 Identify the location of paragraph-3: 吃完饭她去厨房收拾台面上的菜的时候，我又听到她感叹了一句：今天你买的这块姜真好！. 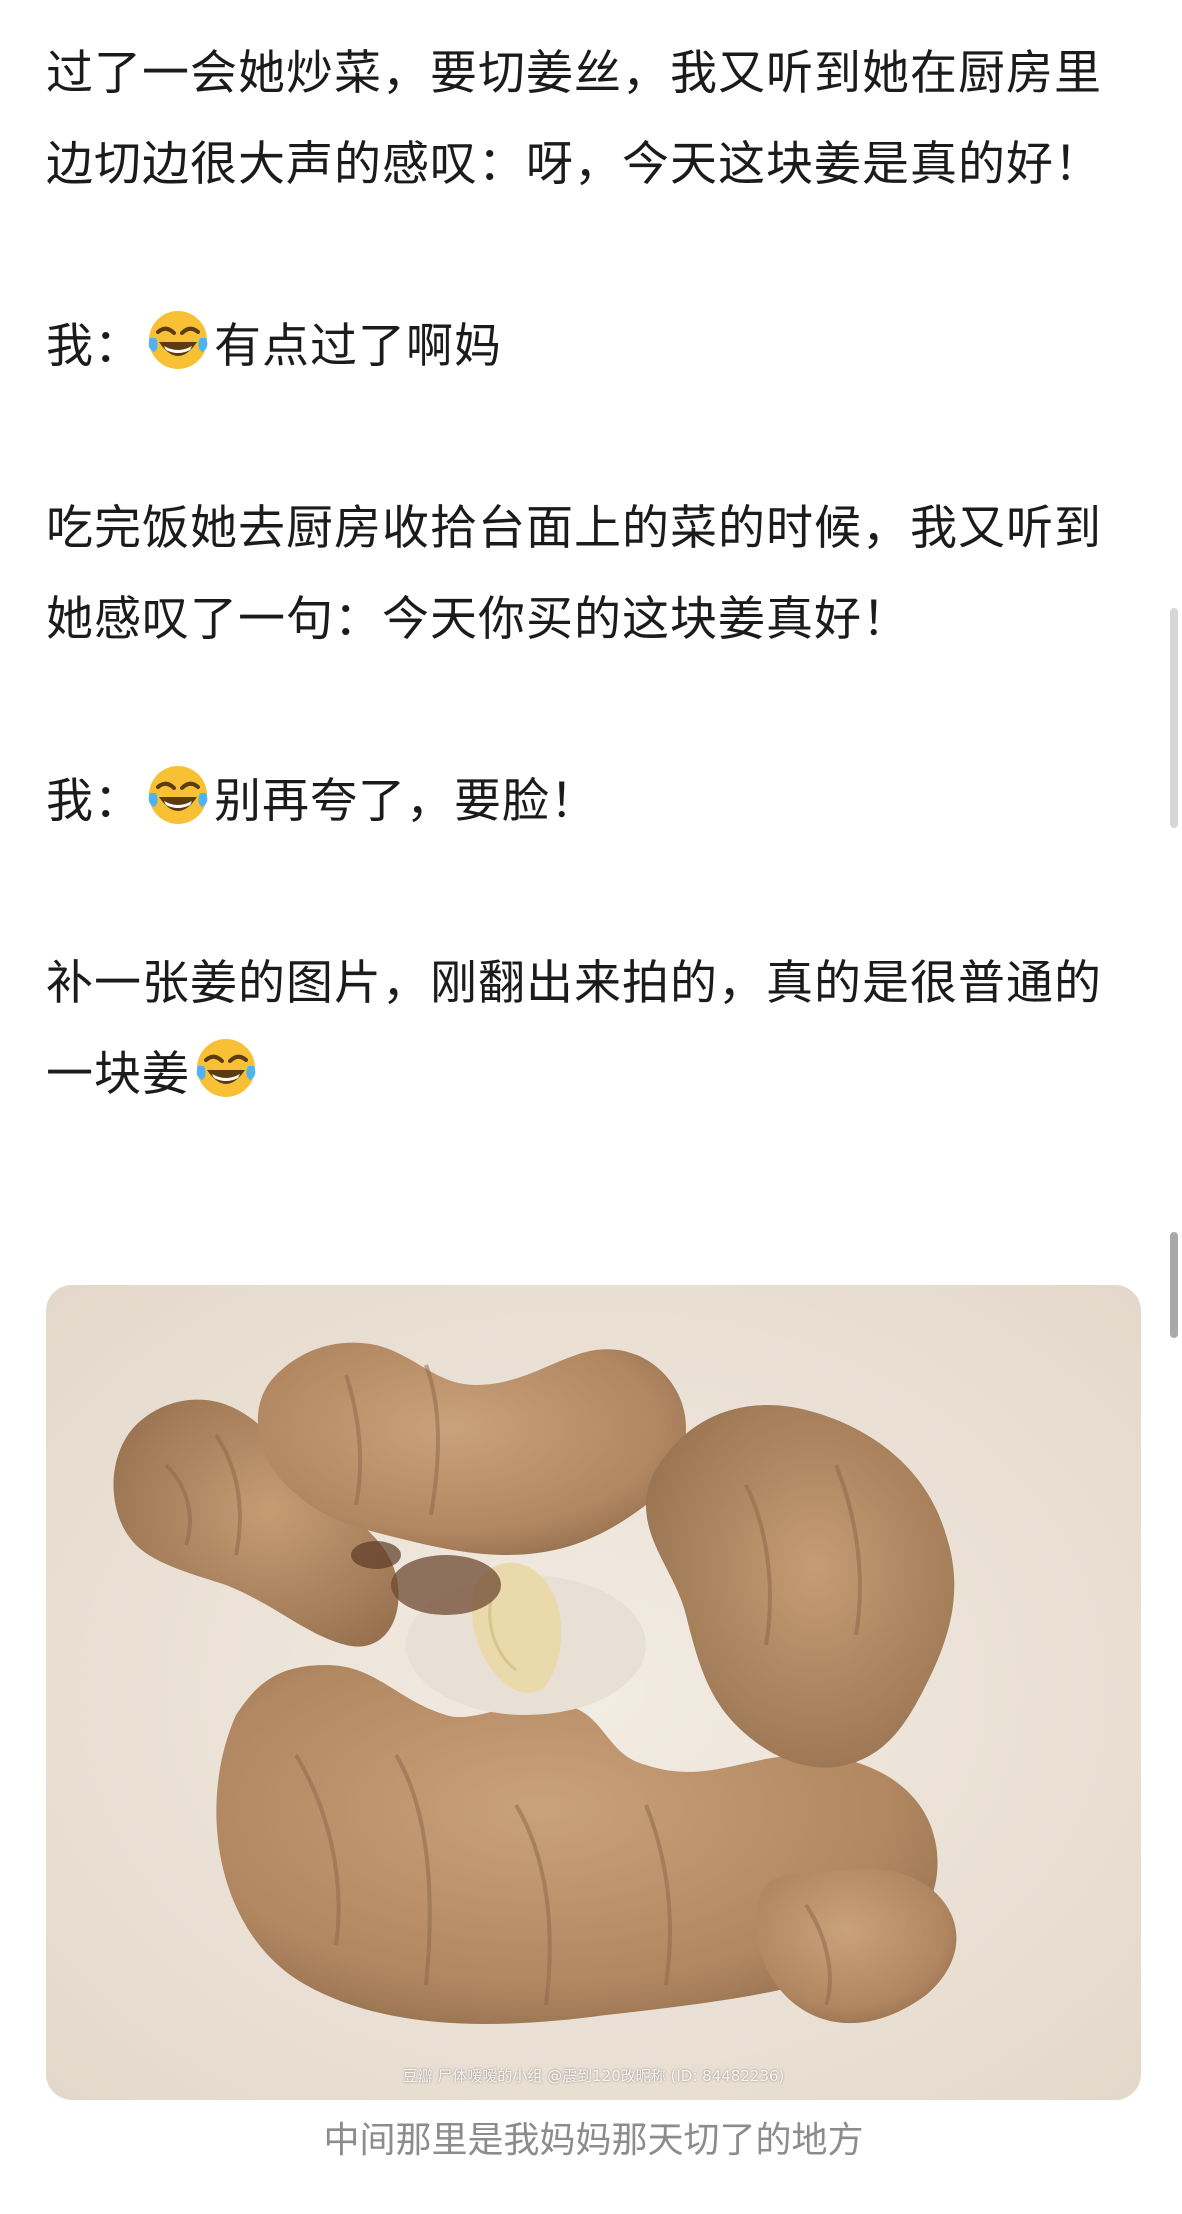
(574, 574).